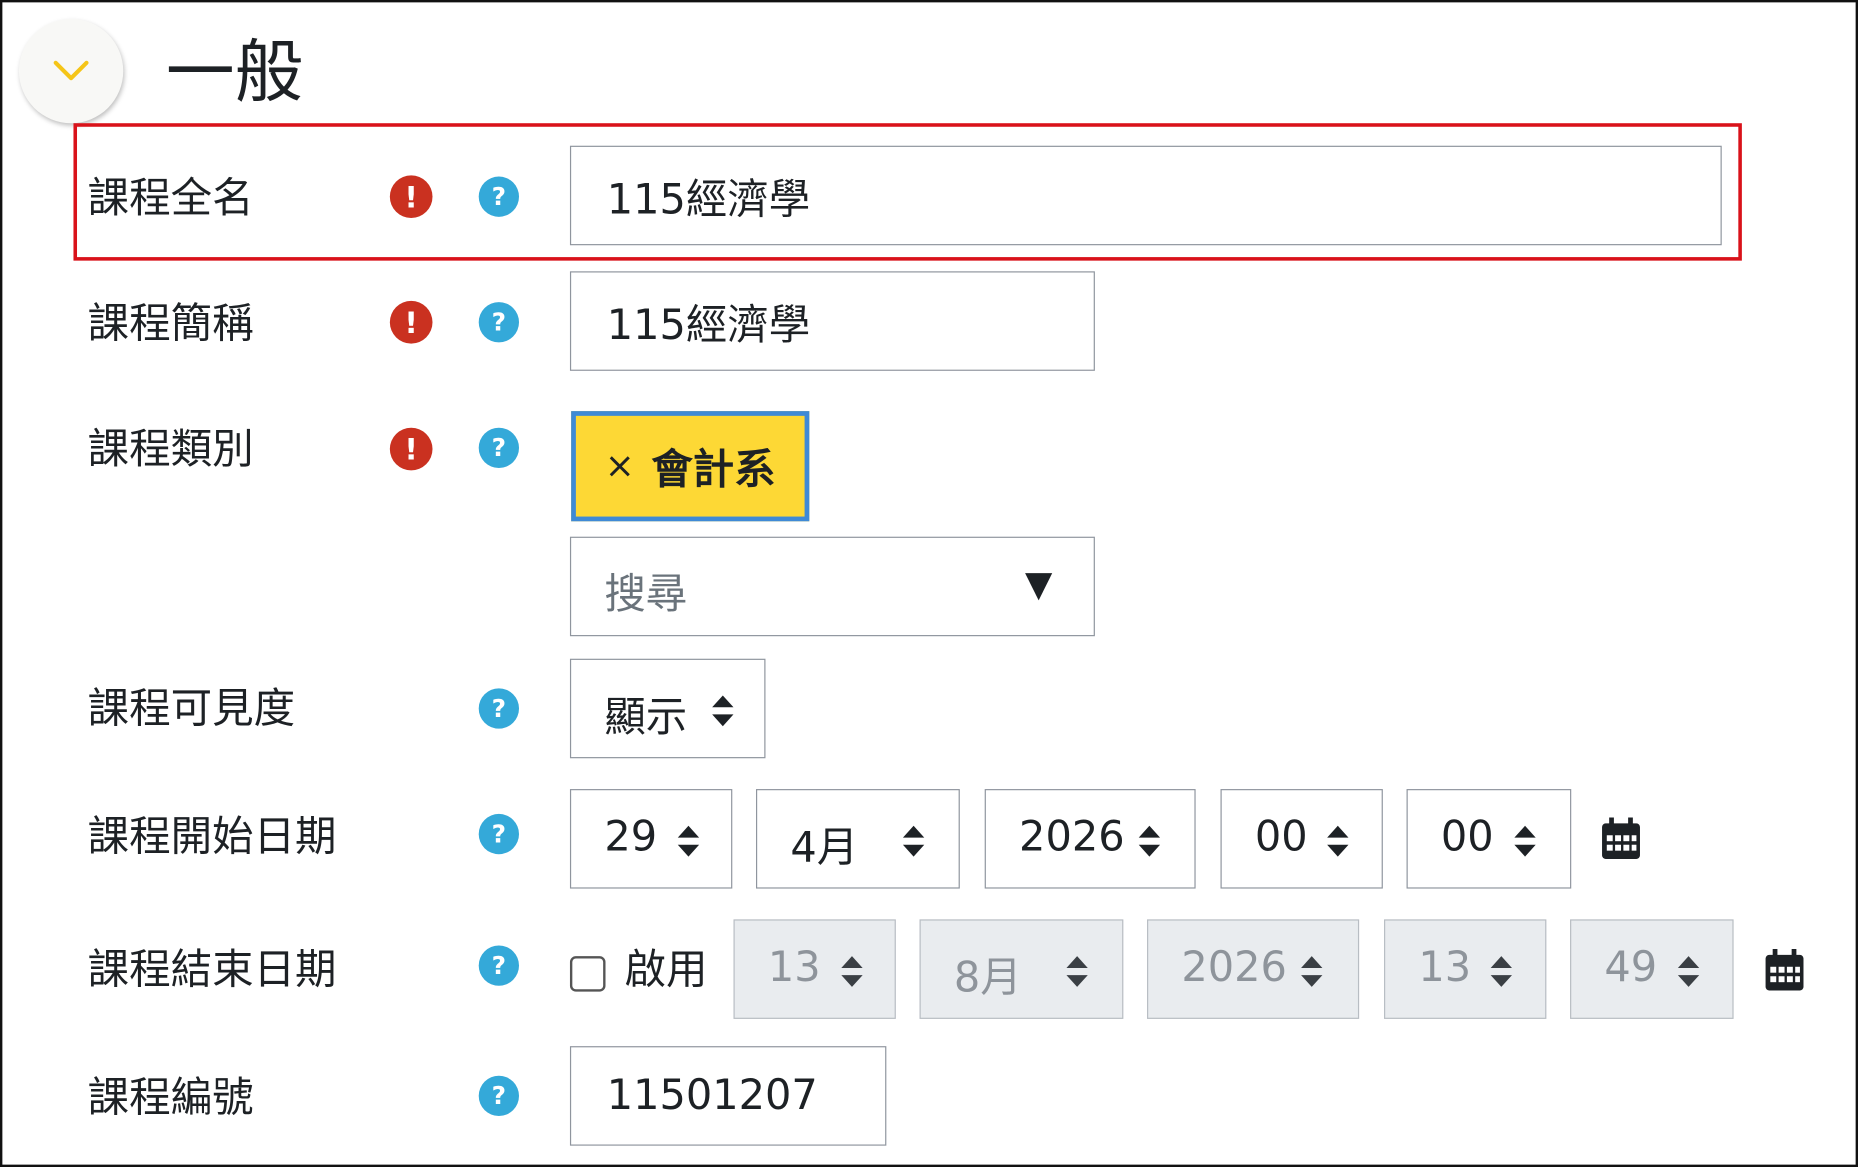 Image resolution: width=1858 pixels, height=1167 pixels. What do you see at coordinates (832, 586) in the screenshot?
I see `category-search-input: 搜尋 ▼` at bounding box center [832, 586].